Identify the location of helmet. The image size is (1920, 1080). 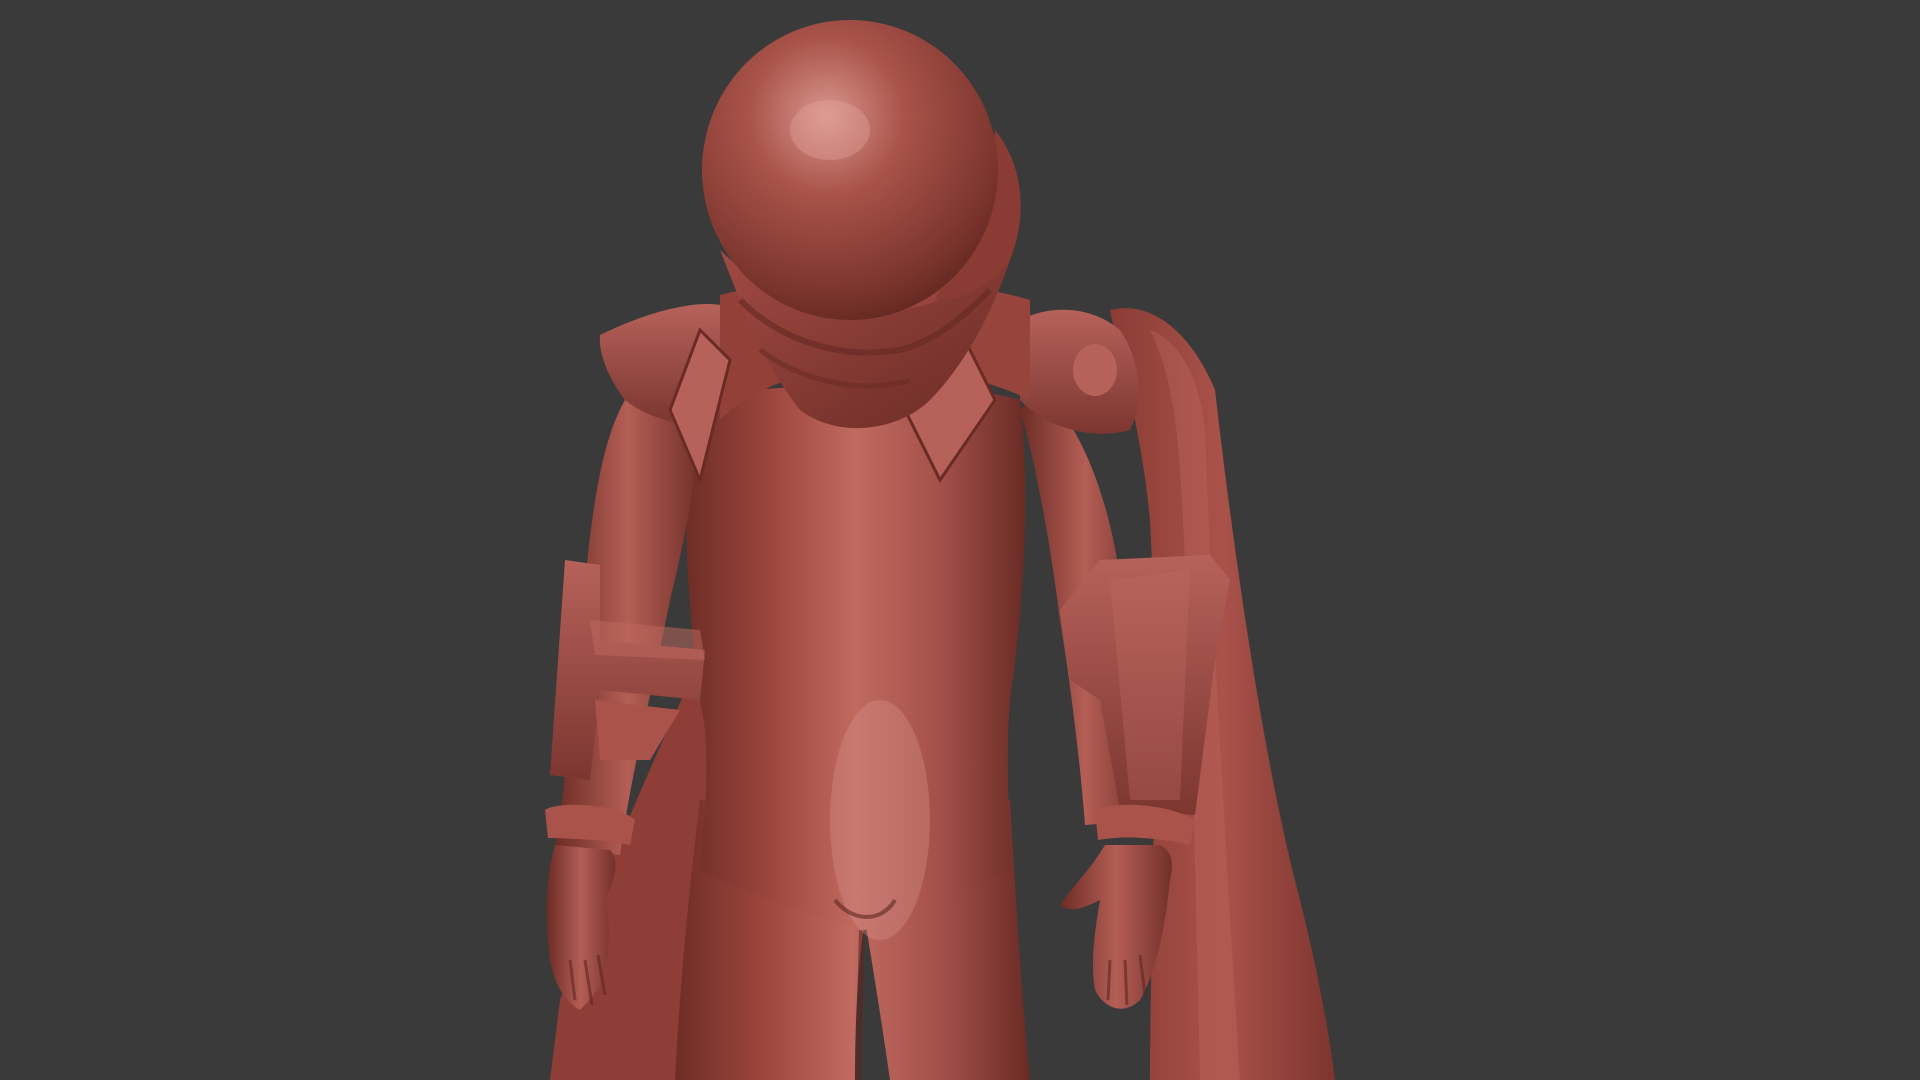
(850, 170).